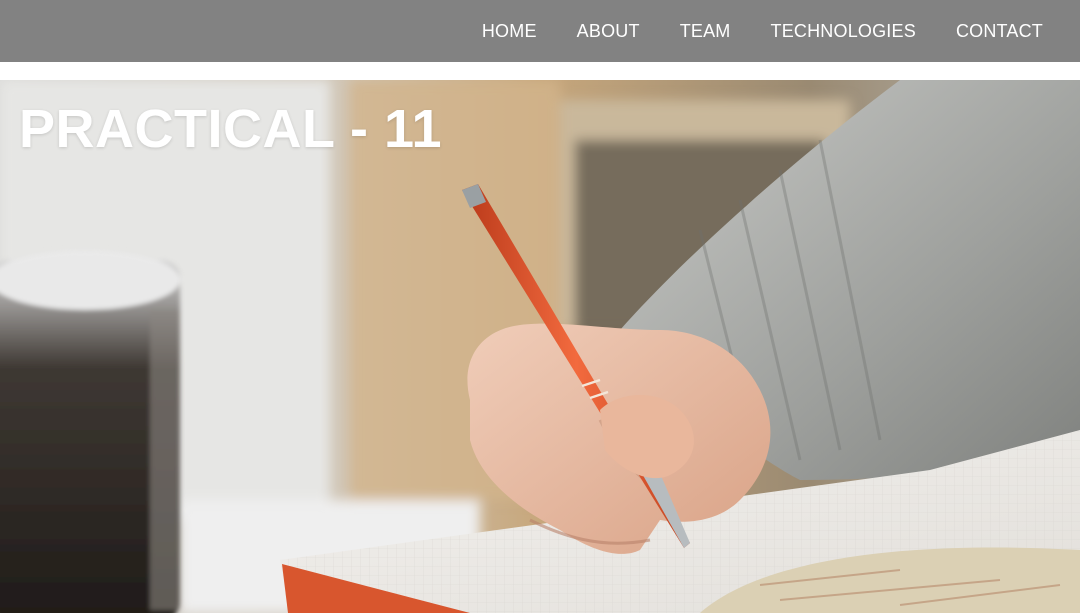 This screenshot has height=613, width=1080. What do you see at coordinates (231, 129) in the screenshot?
I see `page-title: PRACTICAL - 11` at bounding box center [231, 129].